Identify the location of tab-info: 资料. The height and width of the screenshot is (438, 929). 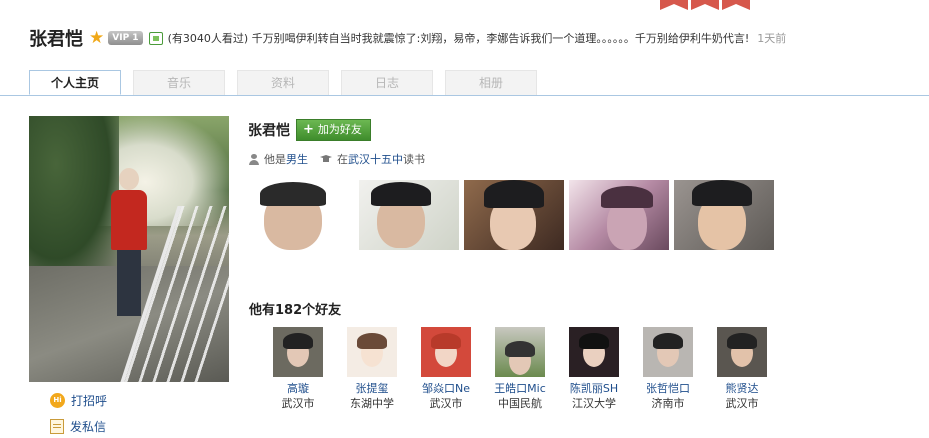
(283, 82).